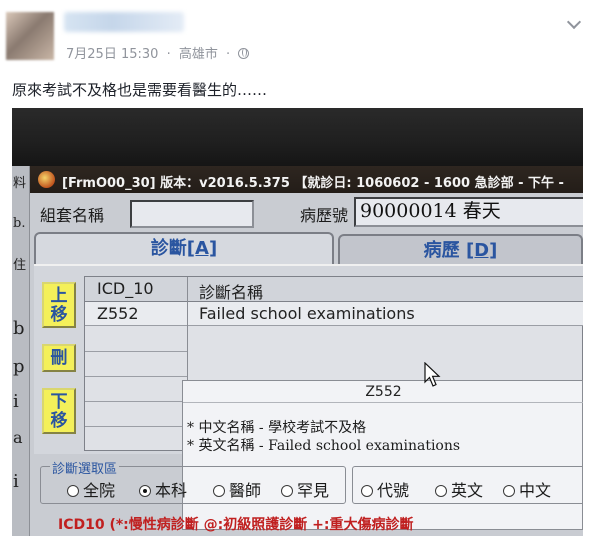 The width and height of the screenshot is (600, 550). What do you see at coordinates (59, 421) in the screenshot?
I see `move-down-label-2: 移` at bounding box center [59, 421].